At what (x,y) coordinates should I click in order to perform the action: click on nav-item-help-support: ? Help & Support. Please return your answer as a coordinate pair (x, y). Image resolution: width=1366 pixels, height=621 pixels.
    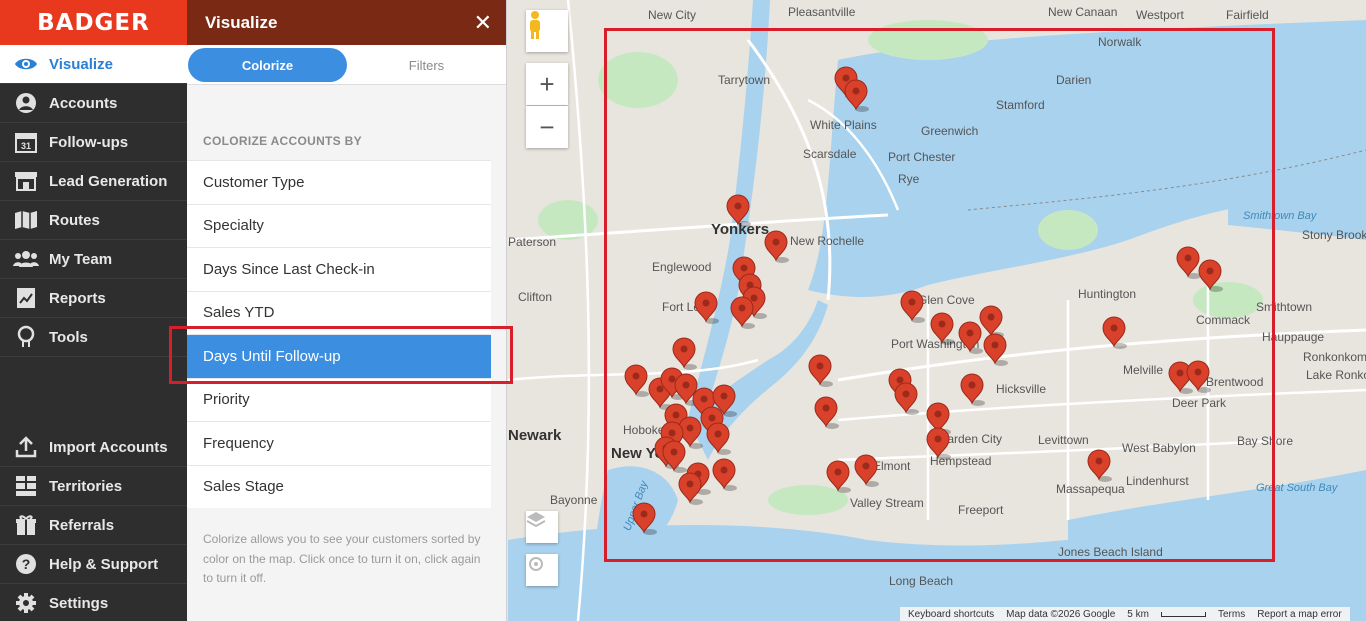
    Looking at the image, I should click on (93, 564).